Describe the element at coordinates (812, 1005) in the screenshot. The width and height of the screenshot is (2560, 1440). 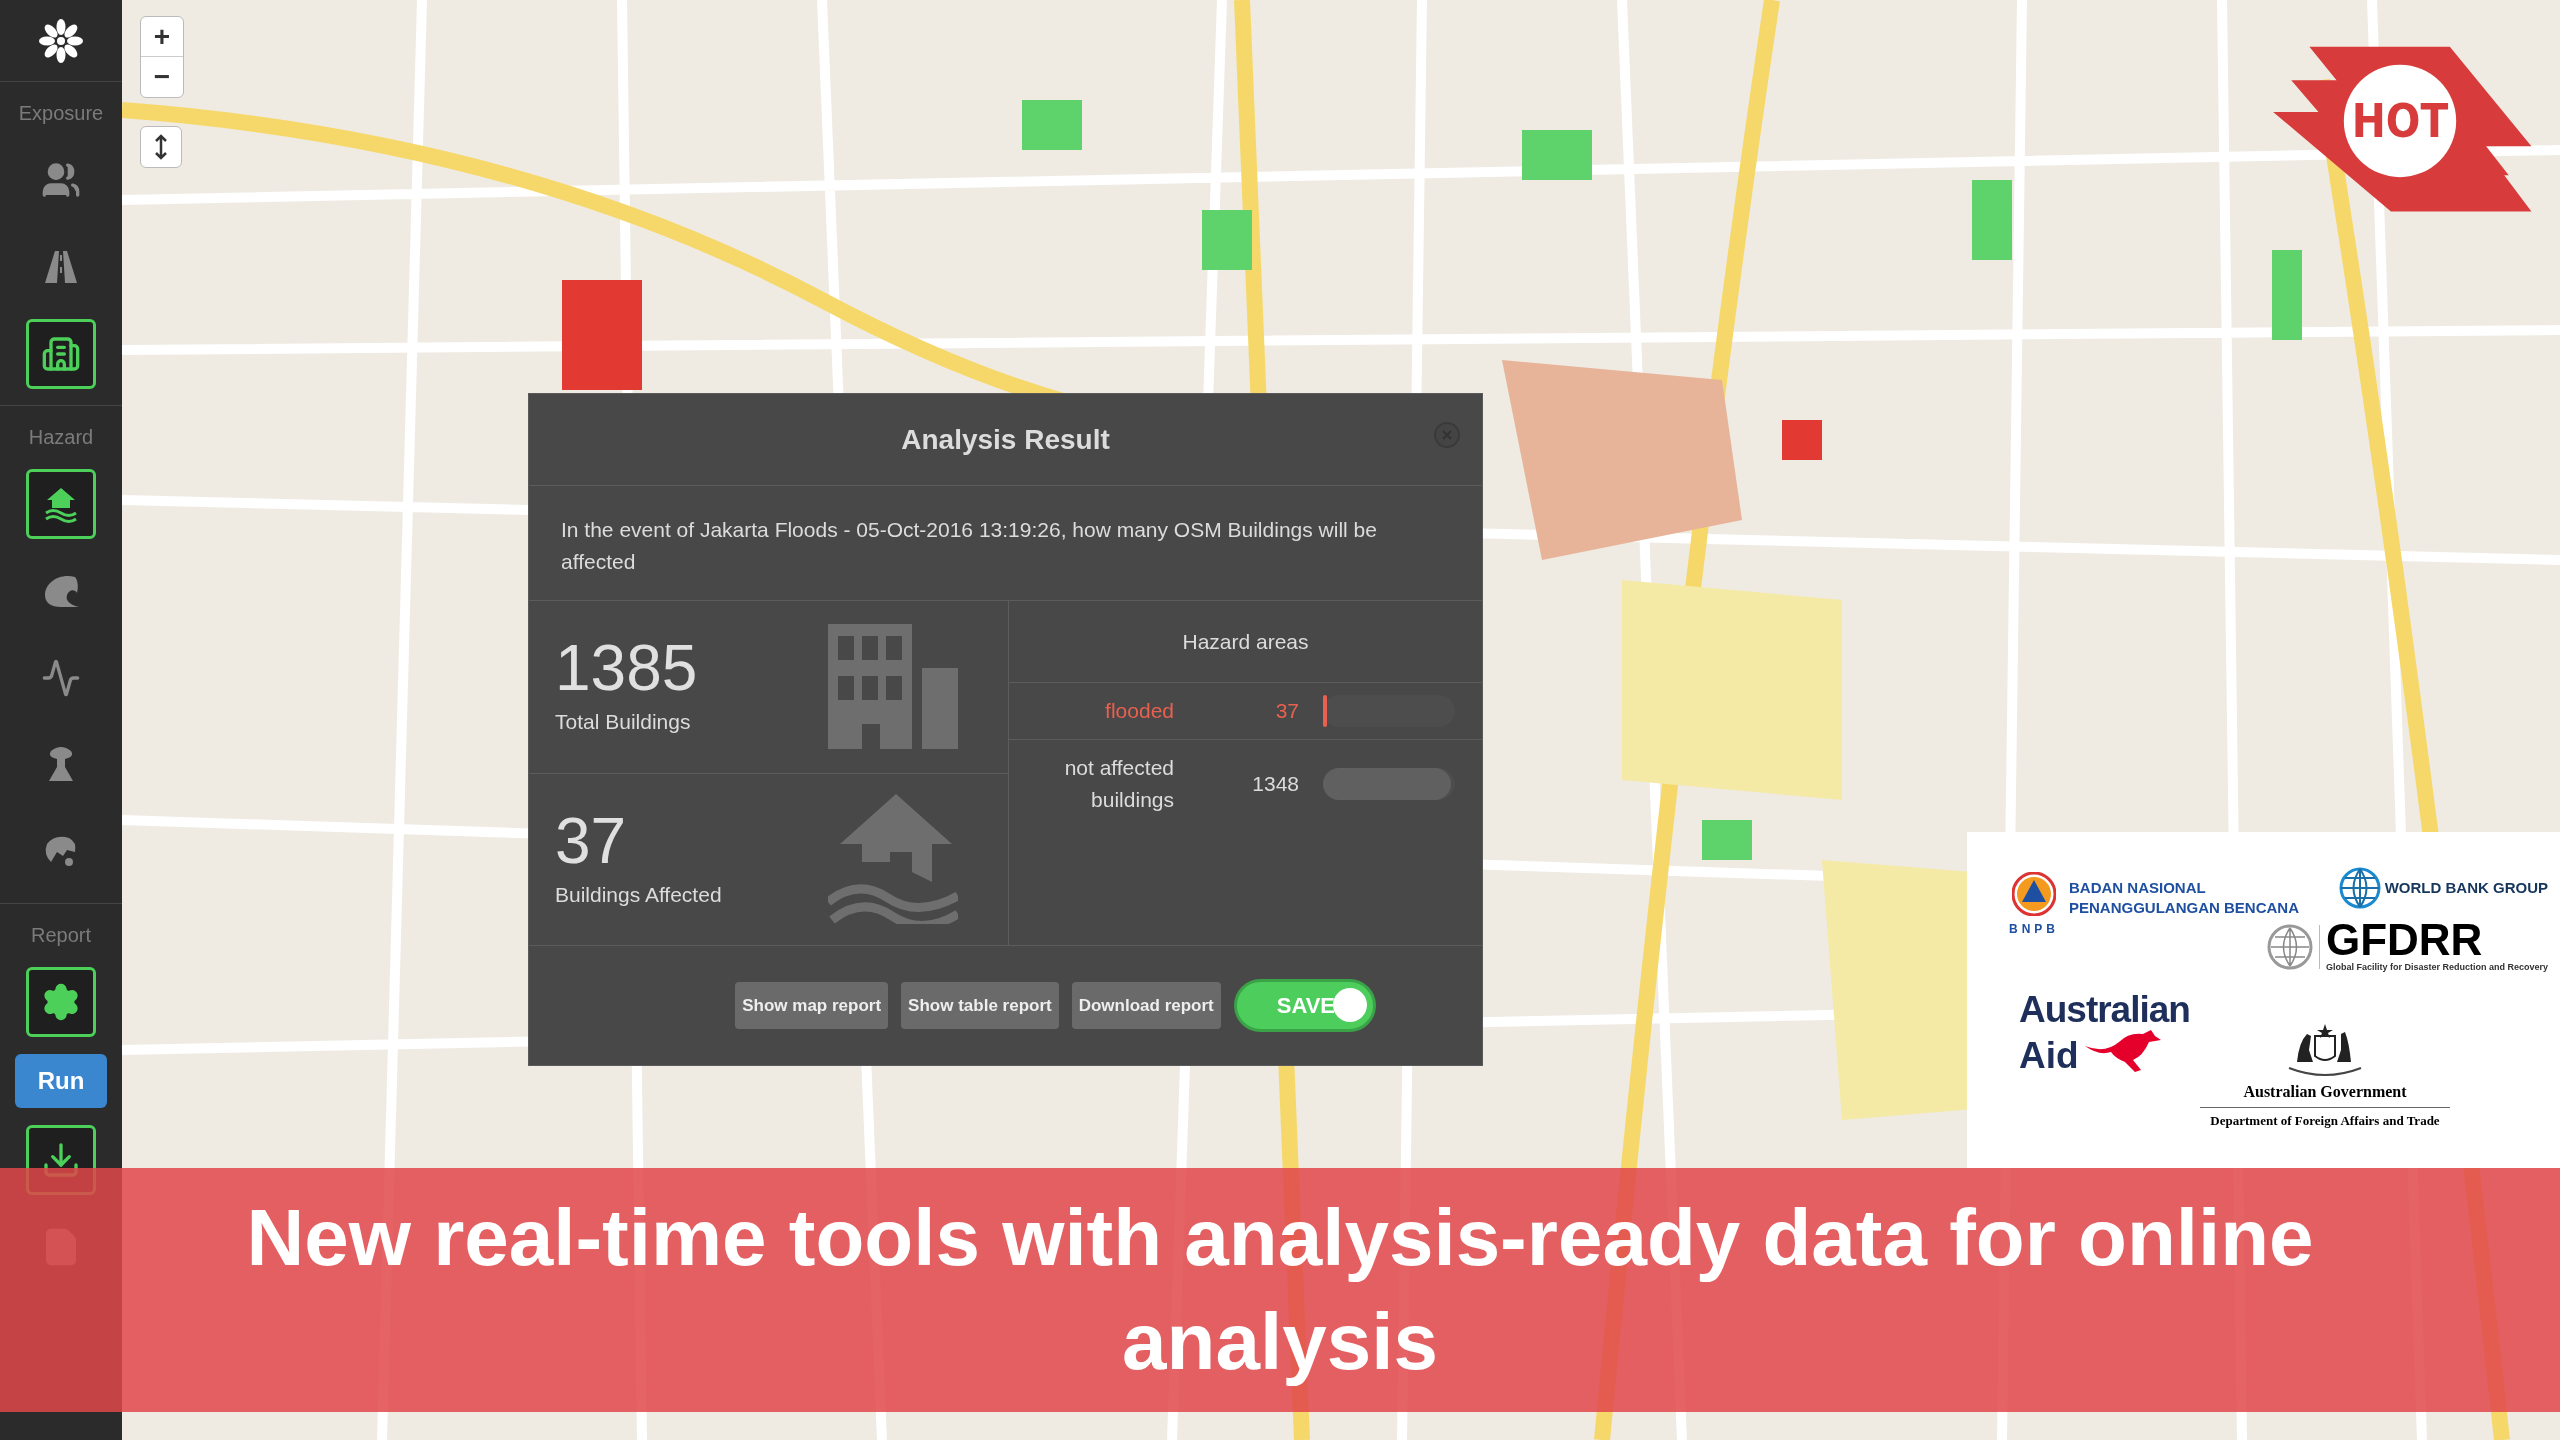
I see `report-button: Show map report` at that location.